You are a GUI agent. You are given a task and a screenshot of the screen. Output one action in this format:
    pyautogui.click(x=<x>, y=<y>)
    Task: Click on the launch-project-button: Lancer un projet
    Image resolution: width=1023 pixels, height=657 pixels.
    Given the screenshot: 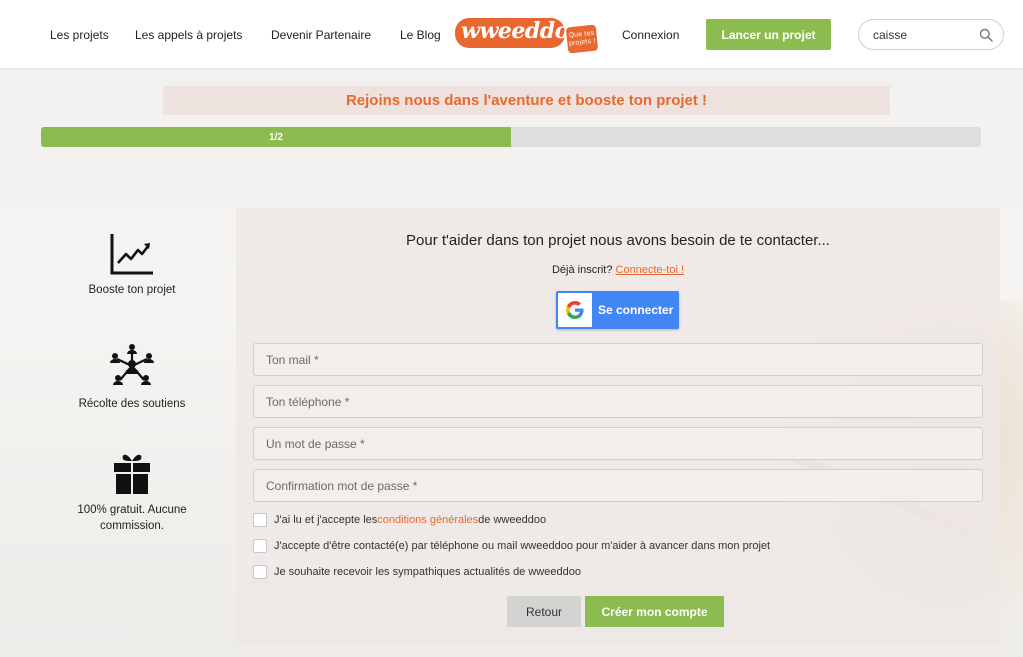 What is the action you would take?
    pyautogui.click(x=768, y=34)
    